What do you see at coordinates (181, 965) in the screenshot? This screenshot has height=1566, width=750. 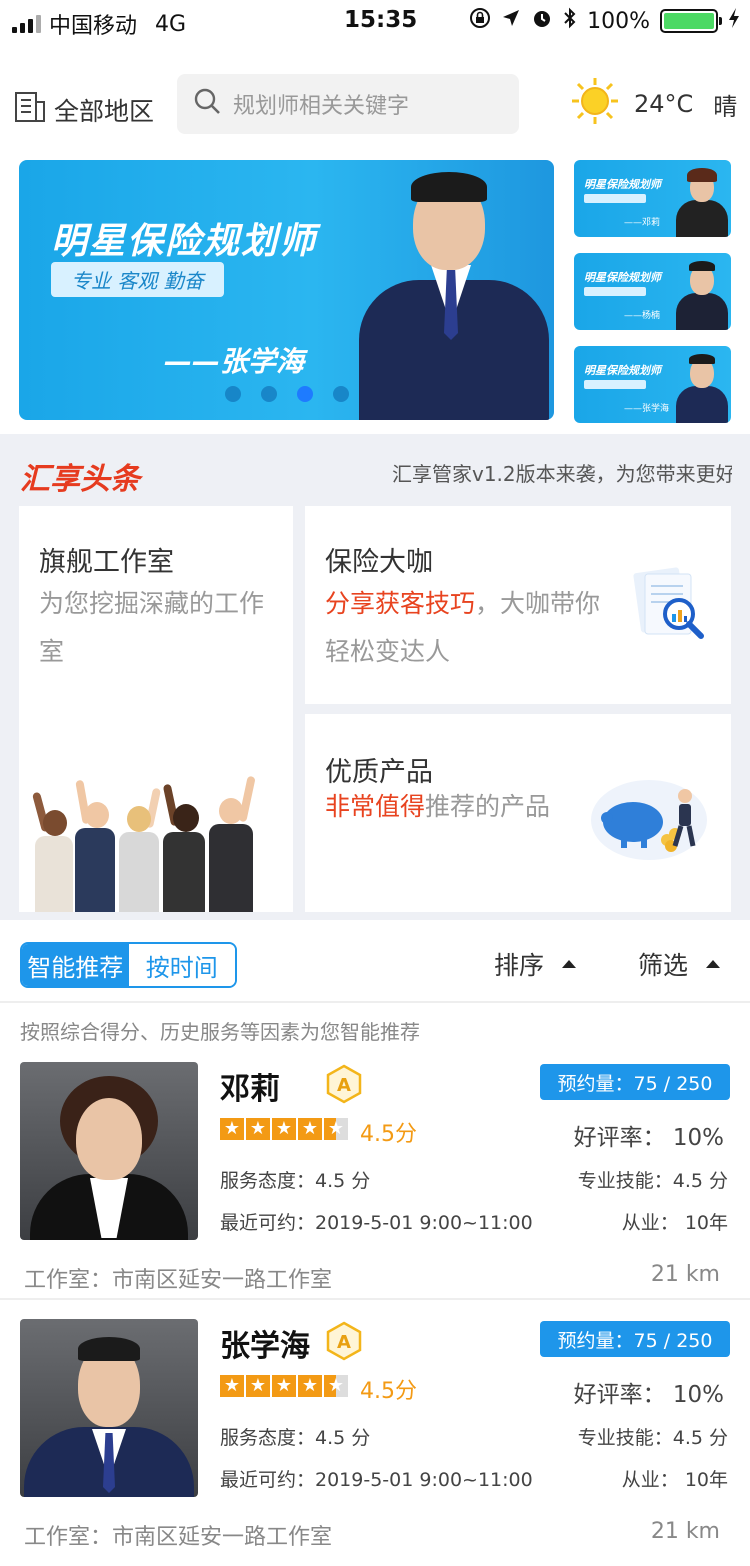 I see `tab-by-time: 按时间` at bounding box center [181, 965].